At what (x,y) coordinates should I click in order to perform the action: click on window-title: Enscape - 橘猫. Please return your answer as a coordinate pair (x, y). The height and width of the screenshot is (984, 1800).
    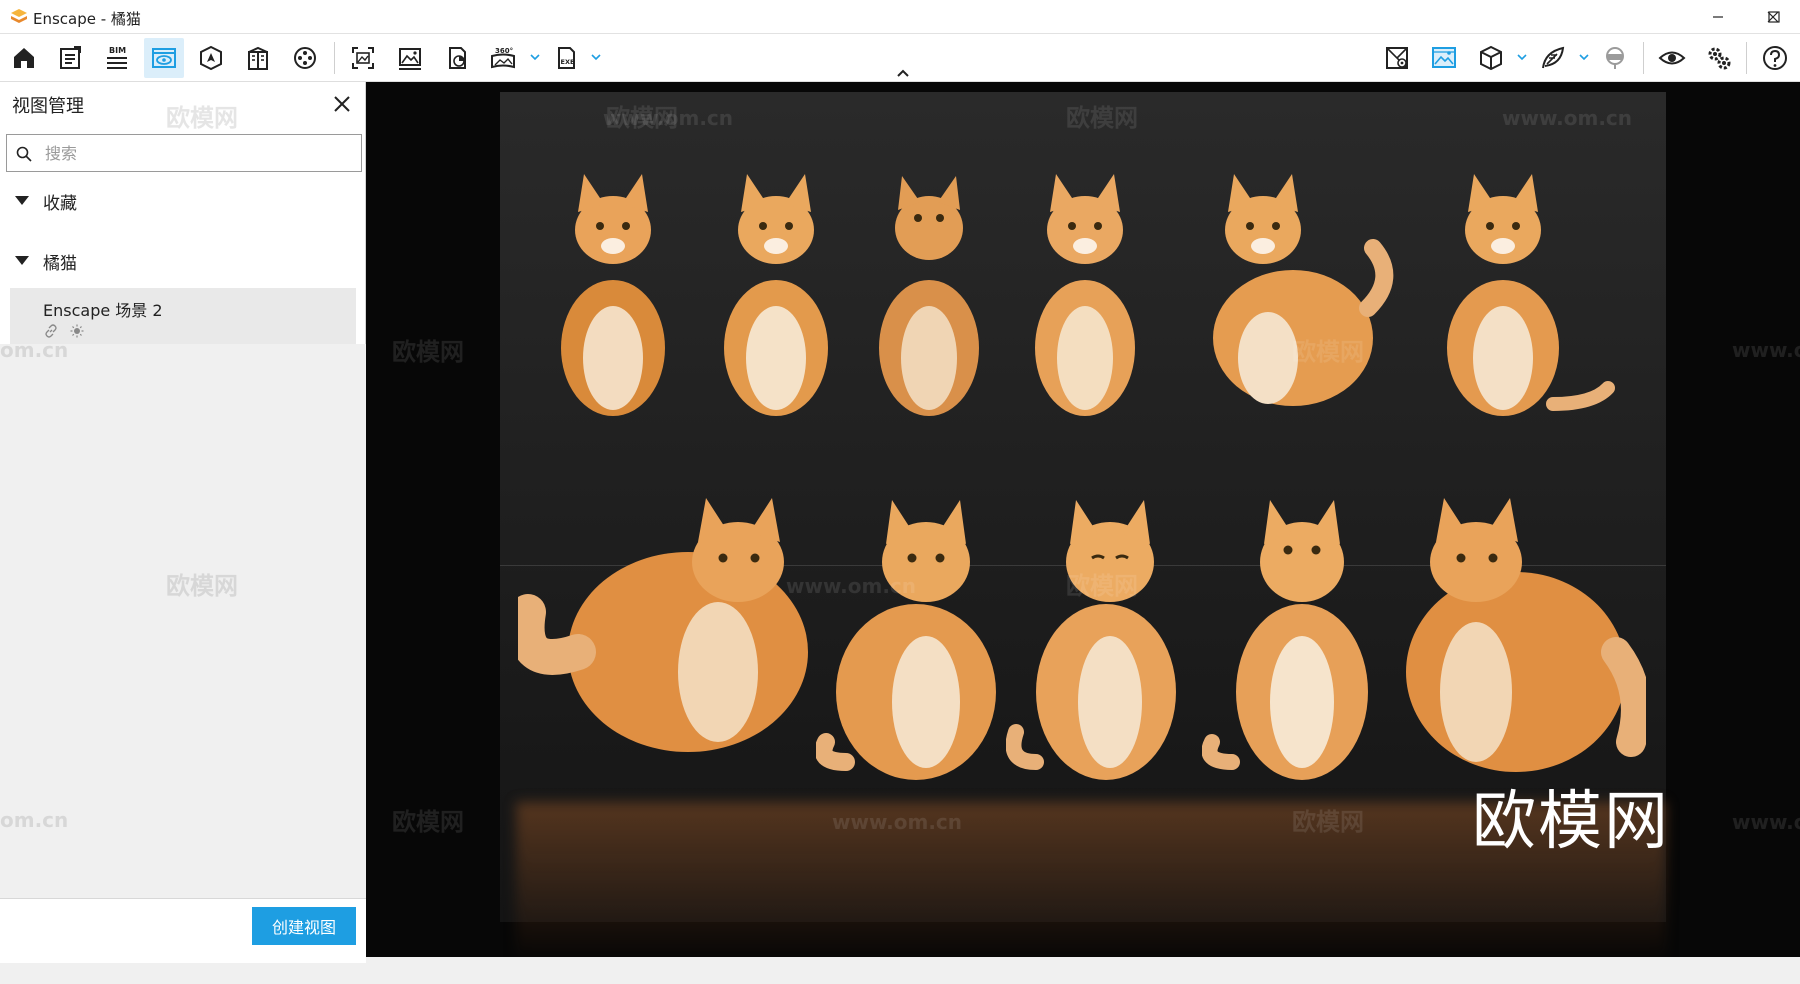
    Looking at the image, I should click on (87, 19).